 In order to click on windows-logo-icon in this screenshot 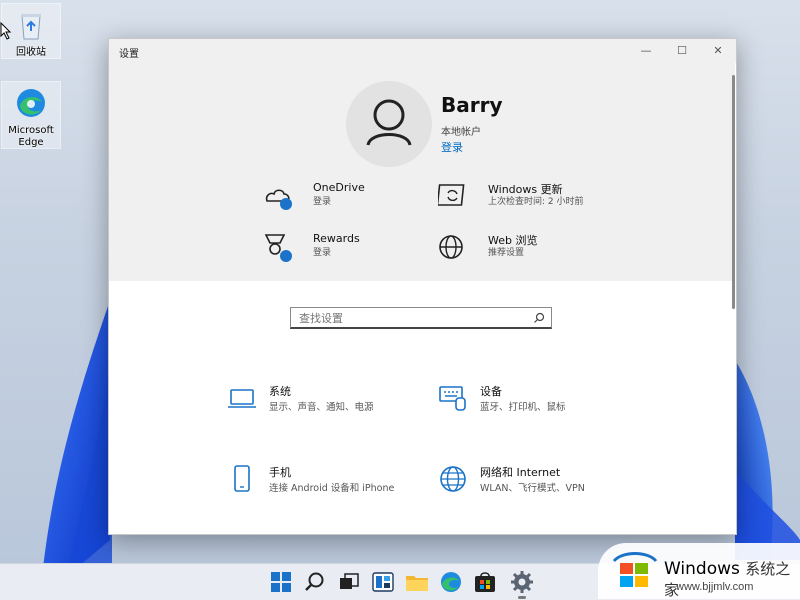, I will do `click(635, 569)`.